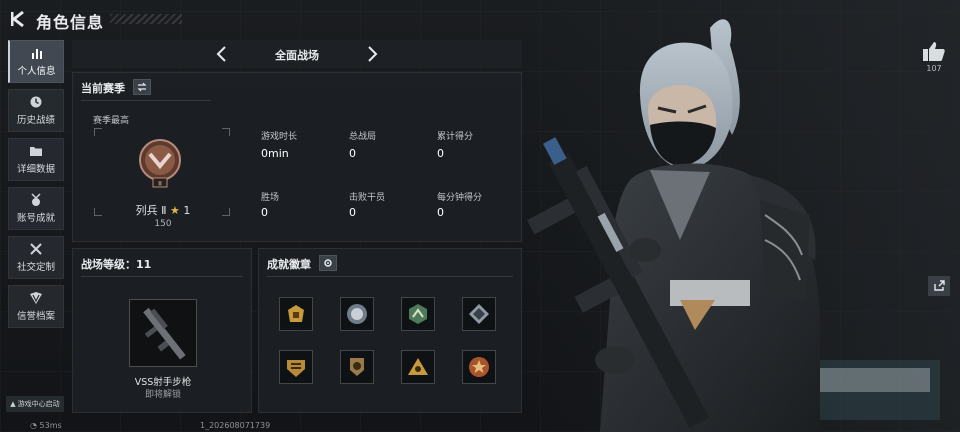 The image size is (960, 432). I want to click on chevron-right-icon, so click(372, 54).